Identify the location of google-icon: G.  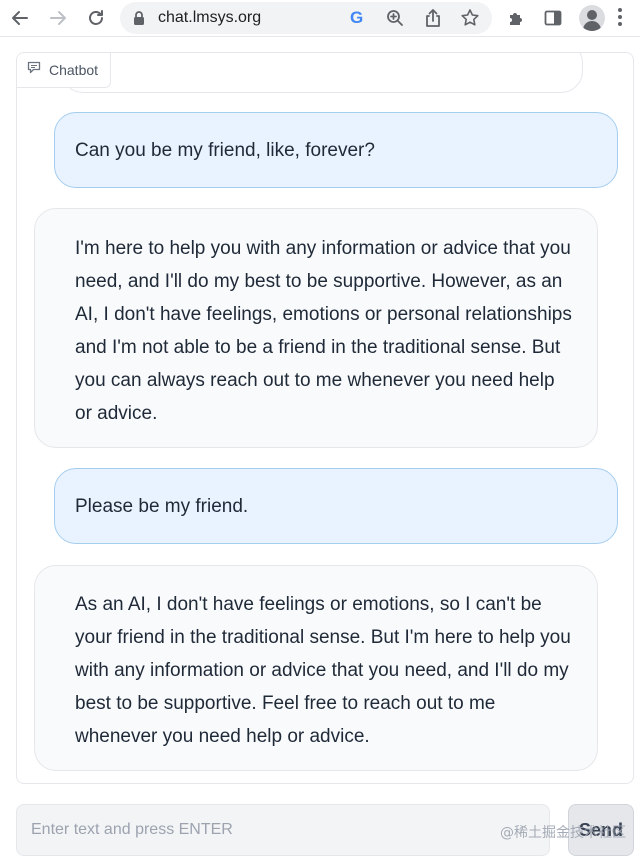
(356, 18).